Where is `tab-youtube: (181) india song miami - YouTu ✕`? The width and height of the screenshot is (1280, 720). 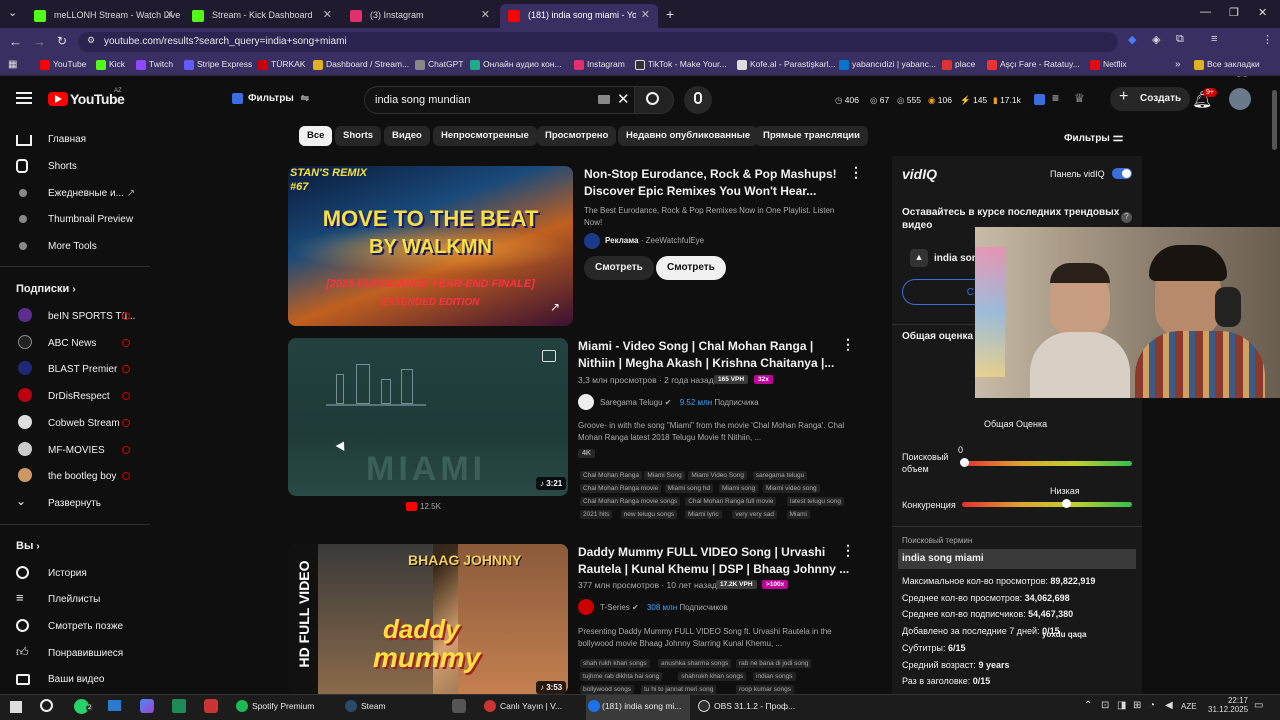 tab-youtube: (181) india song miami - YouTu ✕ is located at coordinates (579, 16).